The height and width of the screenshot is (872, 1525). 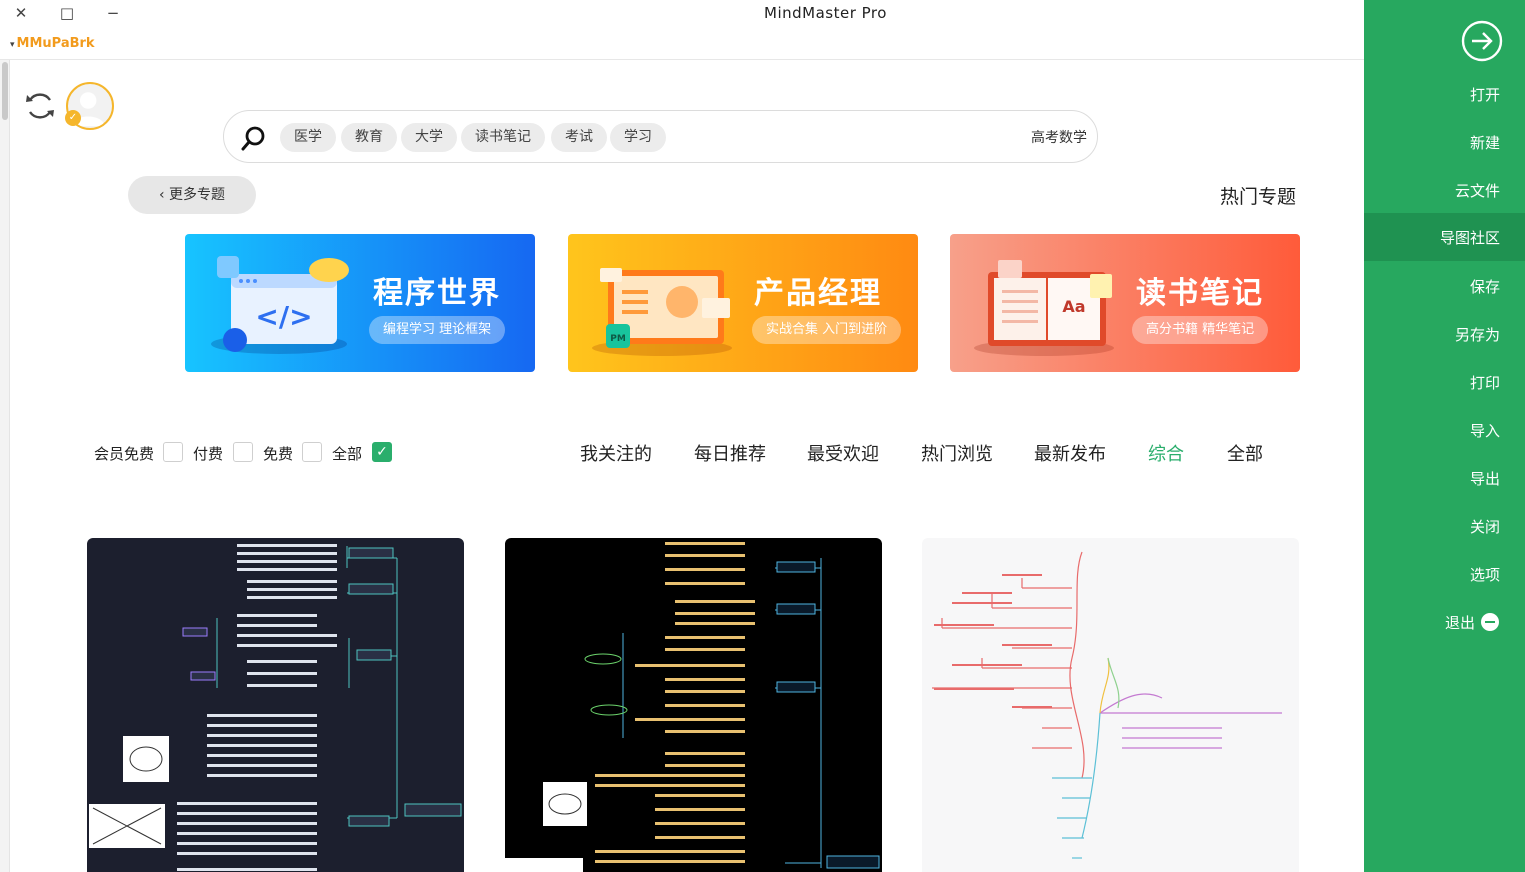 What do you see at coordinates (662, 312) in the screenshot?
I see `presentation-icon: PM` at bounding box center [662, 312].